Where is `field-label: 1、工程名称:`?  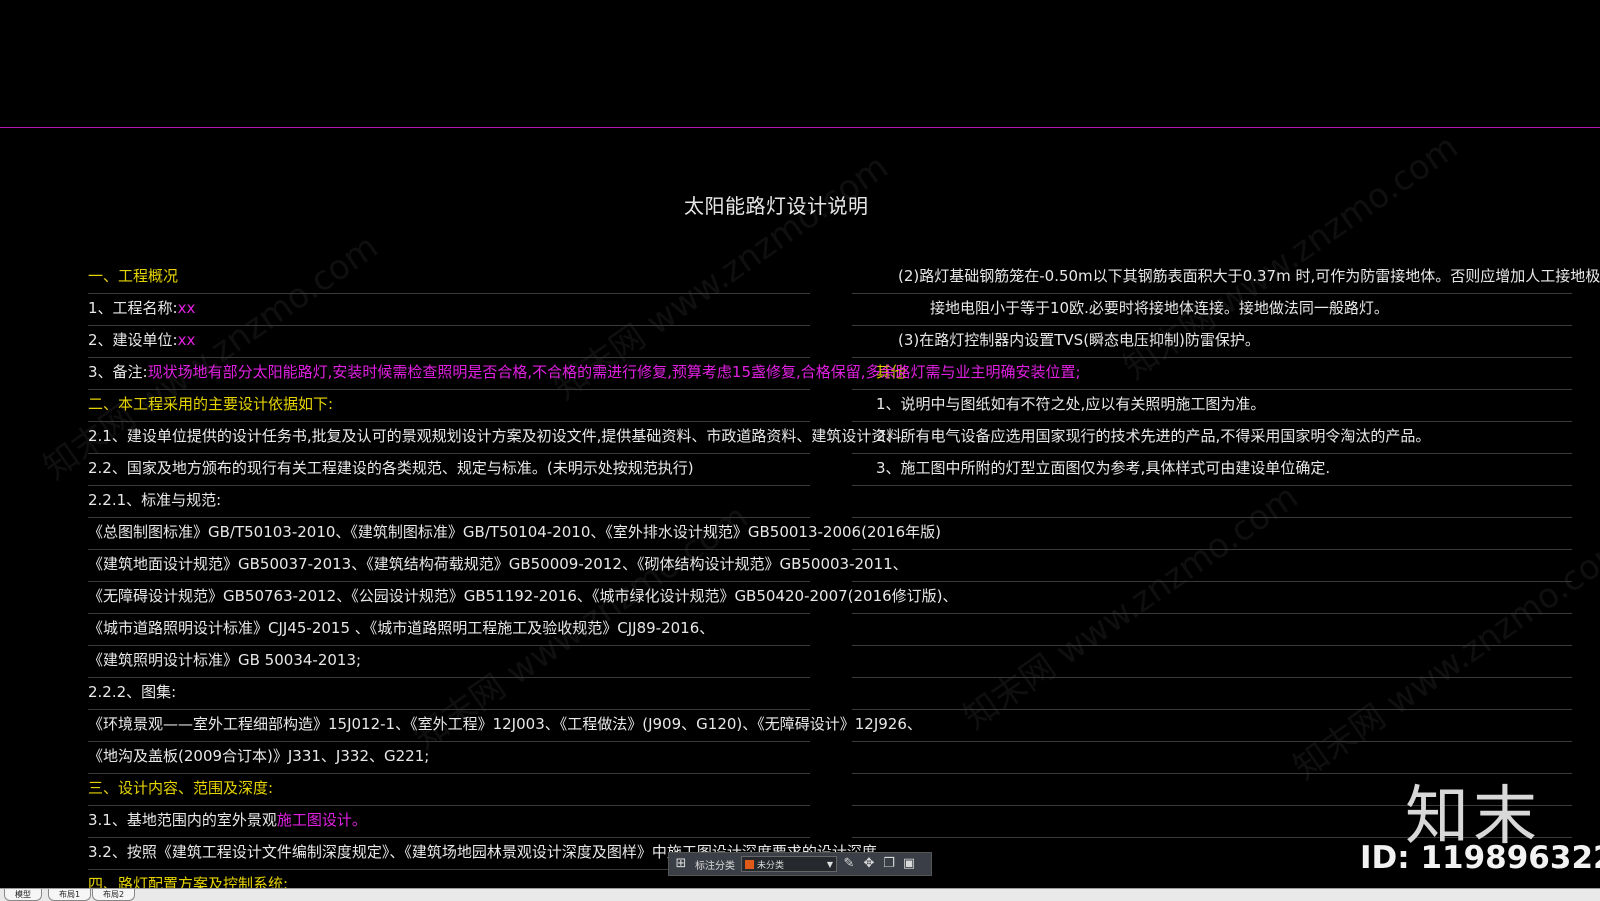
field-label: 1、工程名称: is located at coordinates (133, 308).